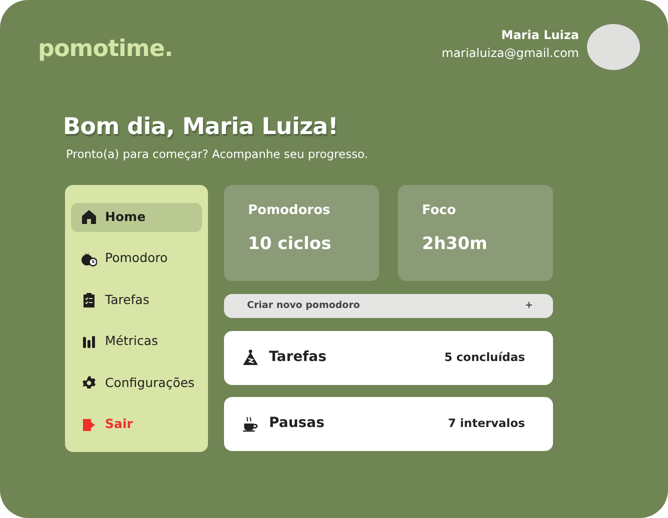 The width and height of the screenshot is (668, 518). I want to click on summary-value: 7 intervalos, so click(486, 423).